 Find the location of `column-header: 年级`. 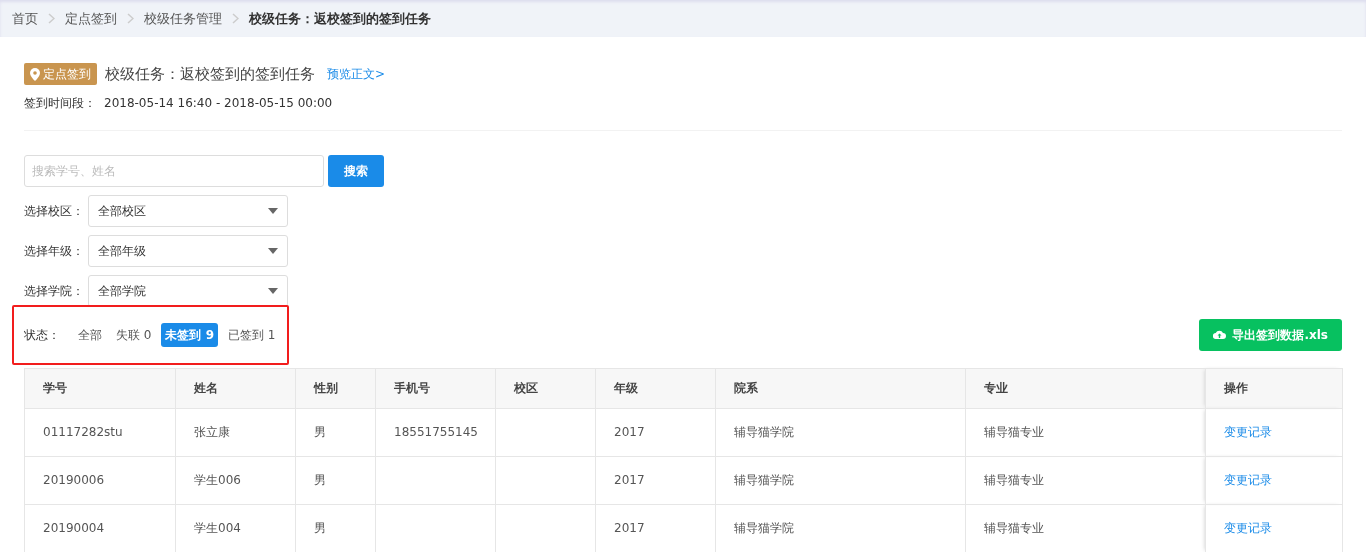

column-header: 年级 is located at coordinates (655, 388).